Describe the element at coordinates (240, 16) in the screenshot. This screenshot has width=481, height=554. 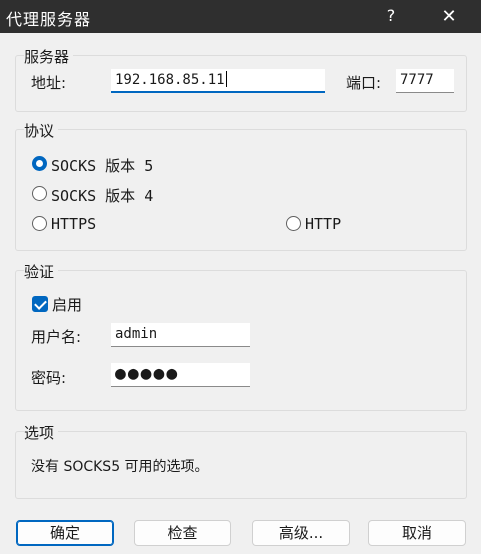
I see `title-bar: 代理服务器 ? ✕` at that location.